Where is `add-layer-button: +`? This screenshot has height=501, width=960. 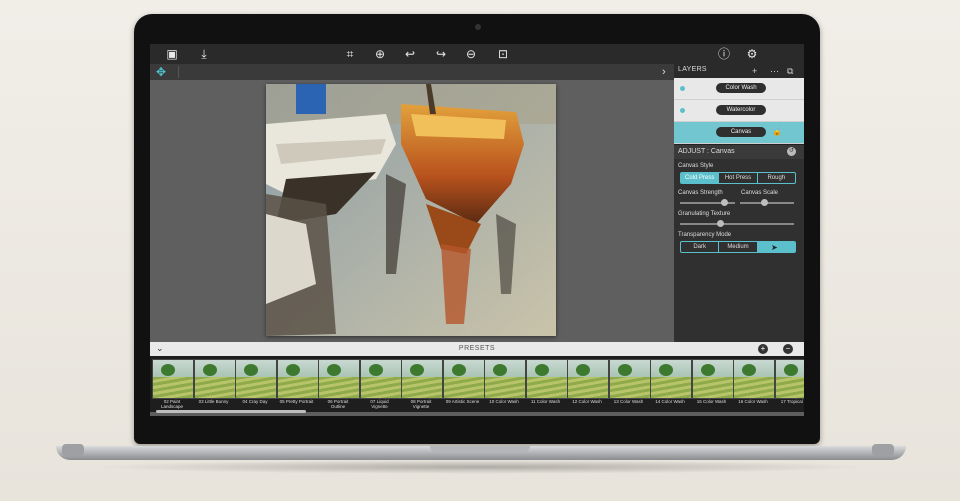 add-layer-button: + is located at coordinates (754, 71).